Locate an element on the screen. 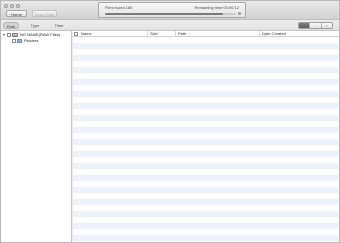 The image size is (340, 243). pictures-checkbox is located at coordinates (14, 41).